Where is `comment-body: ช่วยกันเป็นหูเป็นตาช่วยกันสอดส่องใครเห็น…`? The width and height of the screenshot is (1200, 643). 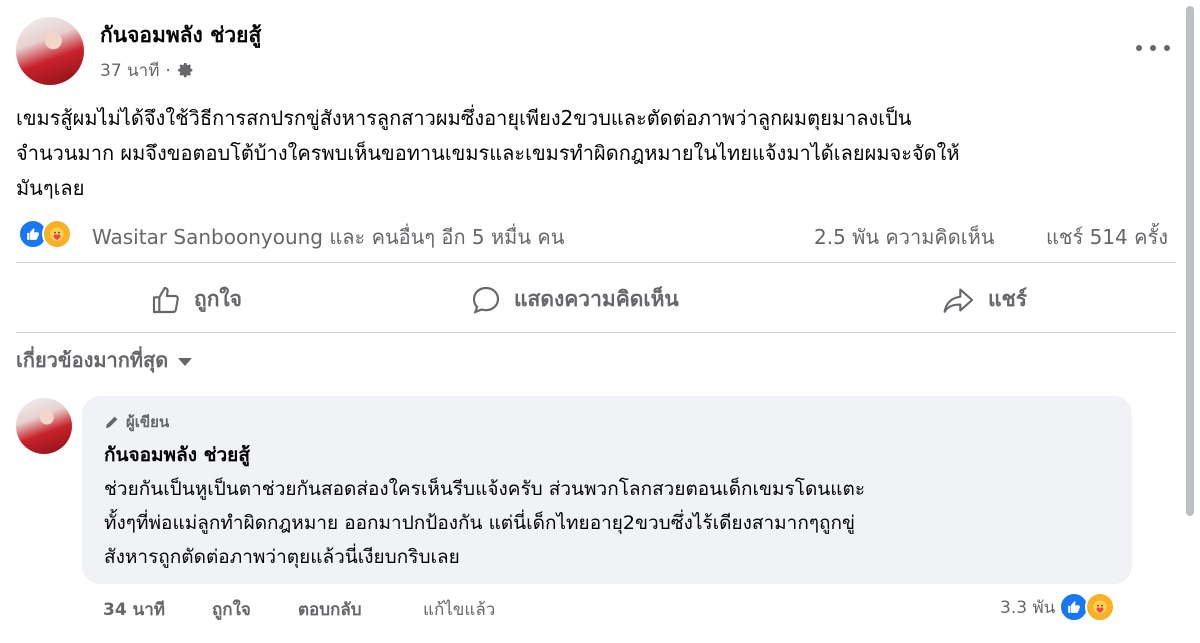
comment-body: ช่วยกันเป็นหูเป็นตาช่วยกันสอดส่องใครเห็น… is located at coordinates (609, 523).